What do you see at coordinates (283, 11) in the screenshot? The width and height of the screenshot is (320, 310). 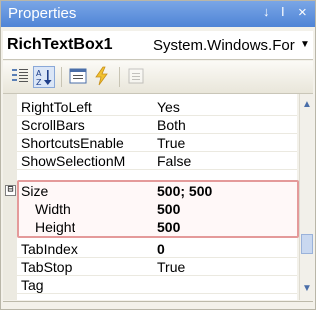 I see `autohide-icon: I` at bounding box center [283, 11].